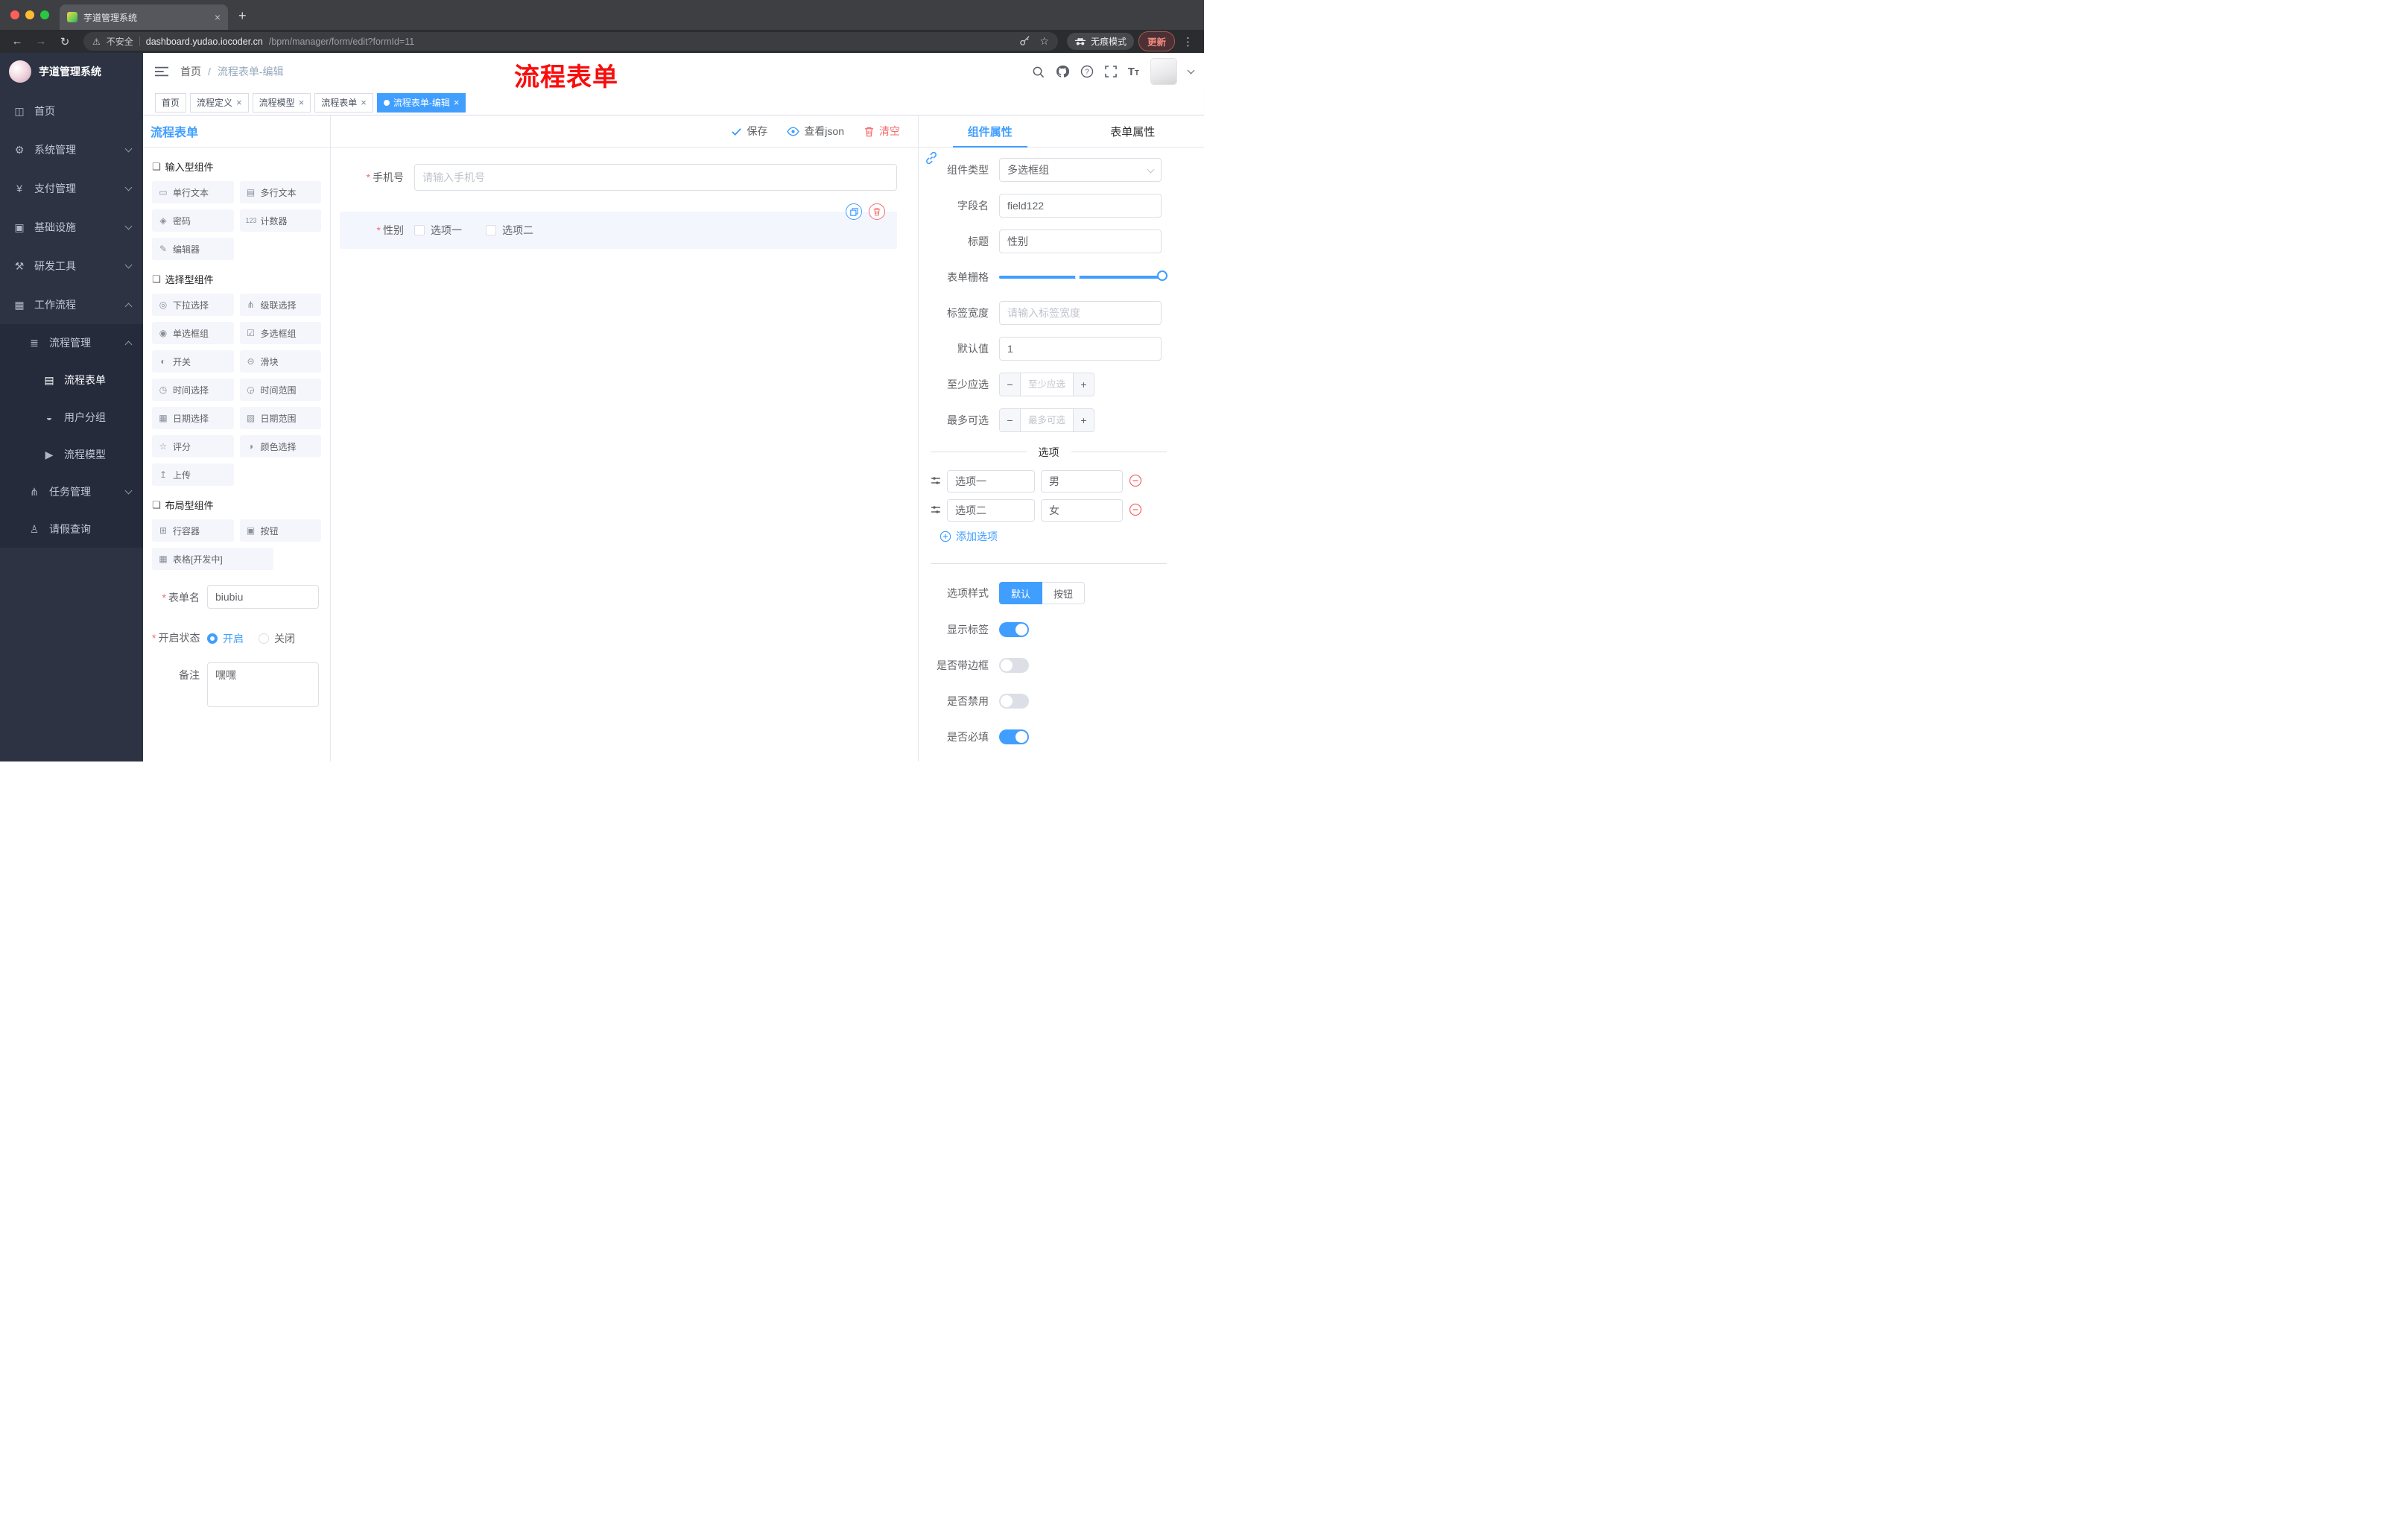 The width and height of the screenshot is (2408, 1523). Describe the element at coordinates (1014, 666) in the screenshot. I see `border-switch` at that location.